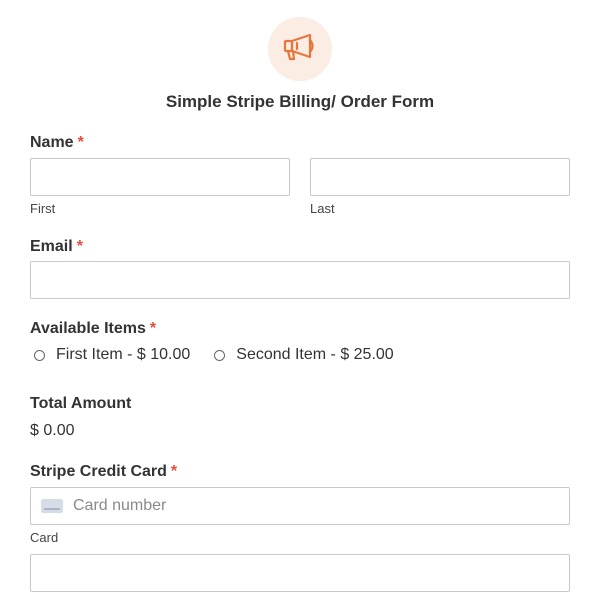 The width and height of the screenshot is (600, 600). I want to click on second-item-option: Second Item - $ 25.00, so click(304, 355).